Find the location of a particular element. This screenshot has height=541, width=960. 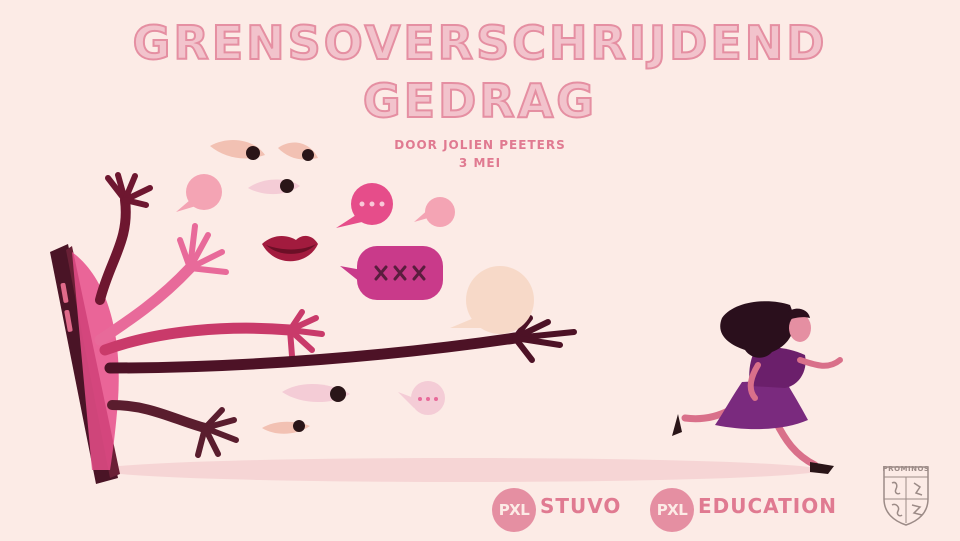

prominos-label: PROMINOS is located at coordinates (906, 469).